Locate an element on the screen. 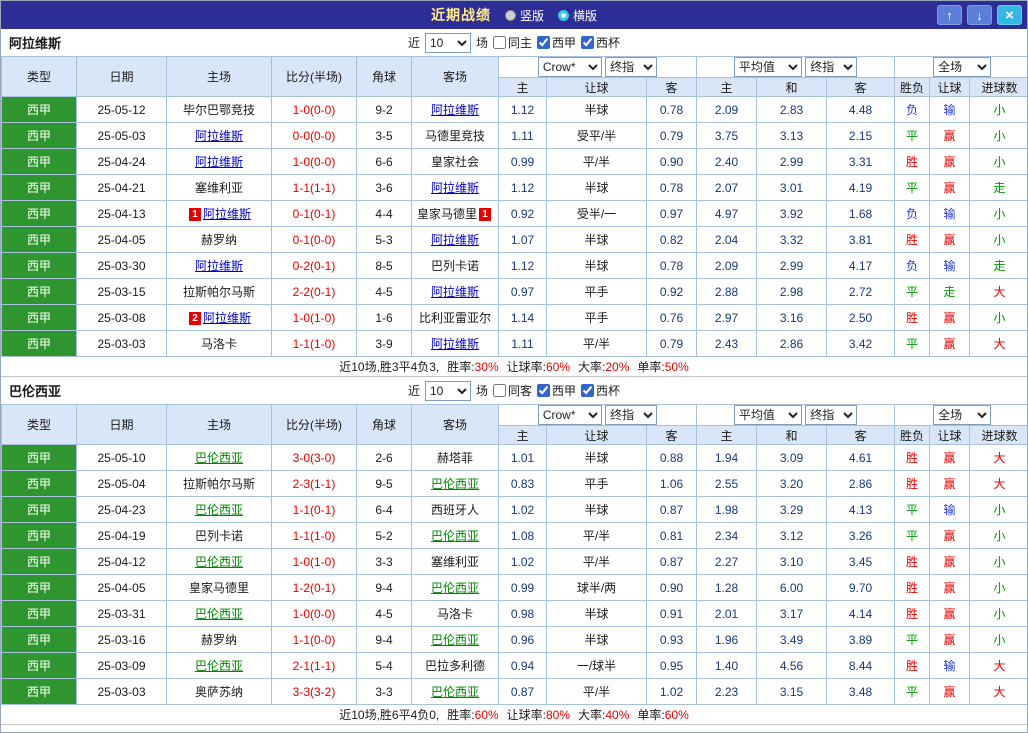 The image size is (1028, 733). vertical-layout-radio: 竖版 is located at coordinates (524, 15).